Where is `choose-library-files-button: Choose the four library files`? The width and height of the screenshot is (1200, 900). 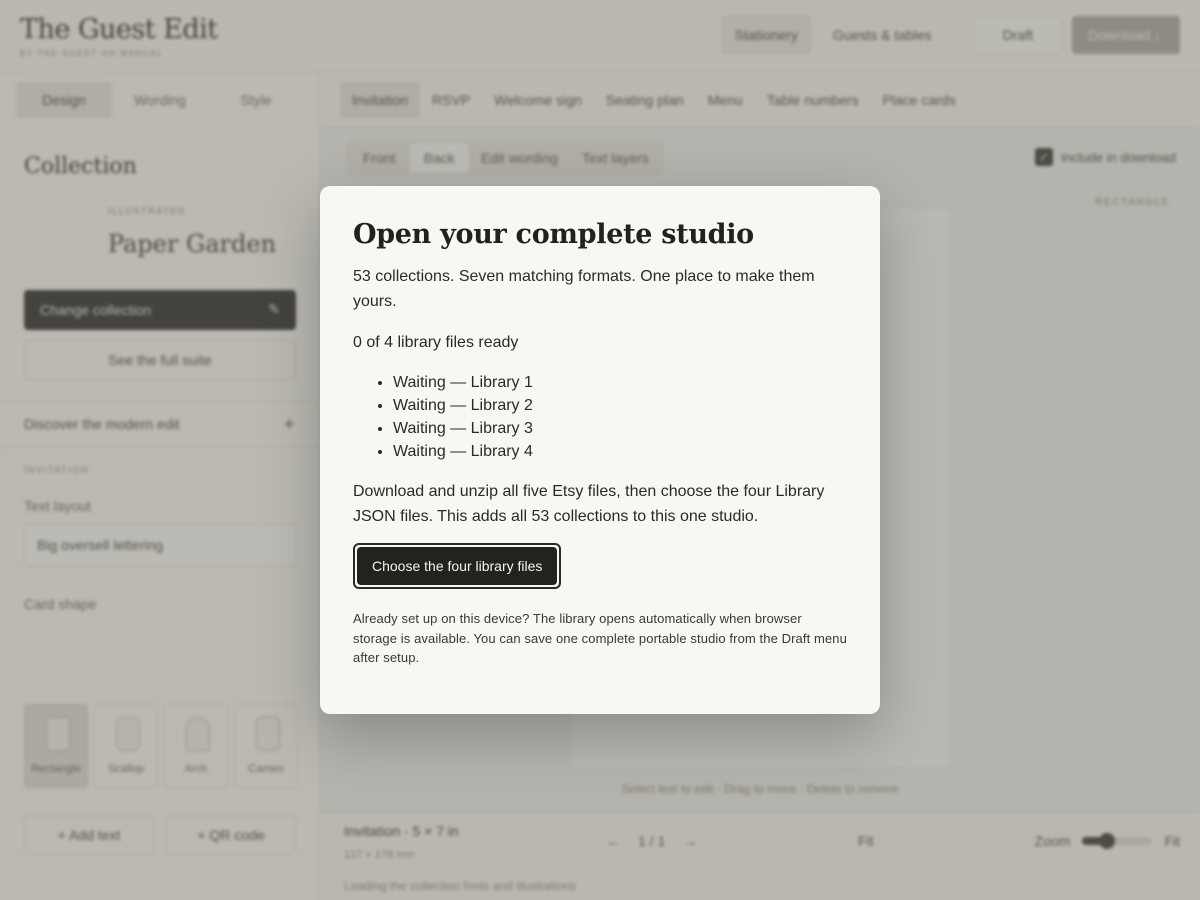 choose-library-files-button: Choose the four library files is located at coordinates (457, 566).